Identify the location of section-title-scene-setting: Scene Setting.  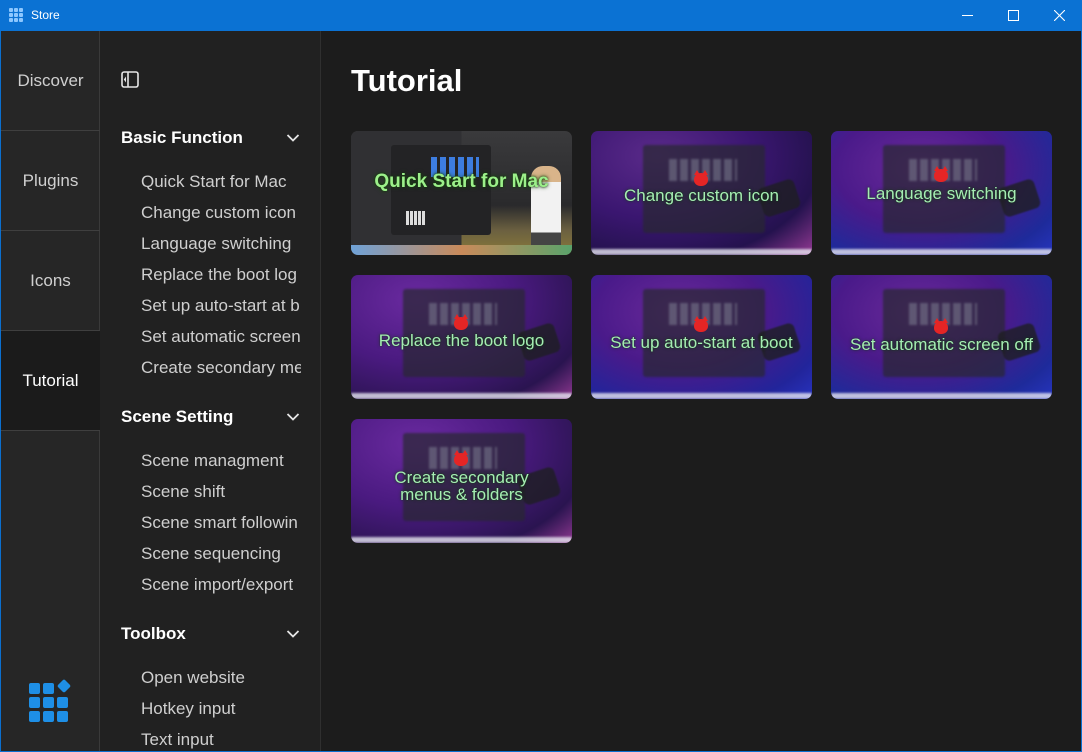
(177, 417).